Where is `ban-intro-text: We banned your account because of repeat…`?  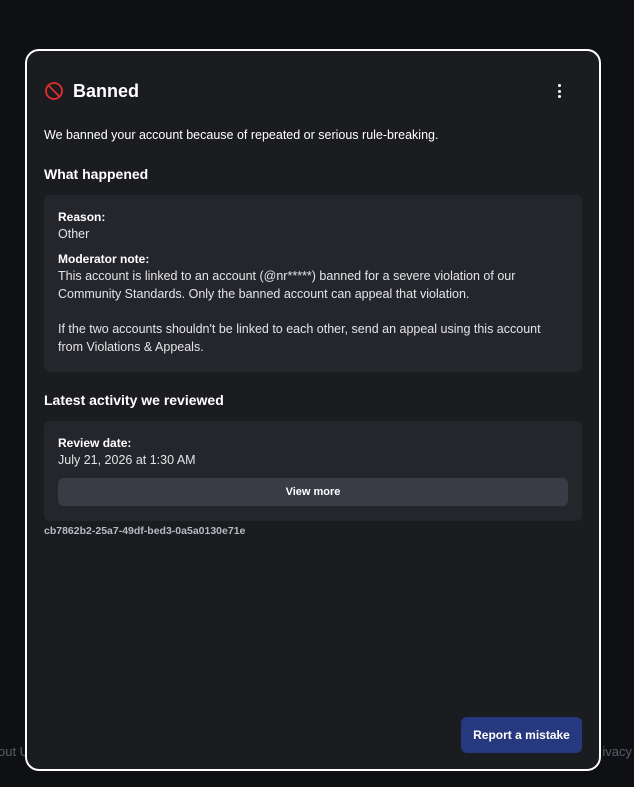 ban-intro-text: We banned your account because of repeat… is located at coordinates (241, 135).